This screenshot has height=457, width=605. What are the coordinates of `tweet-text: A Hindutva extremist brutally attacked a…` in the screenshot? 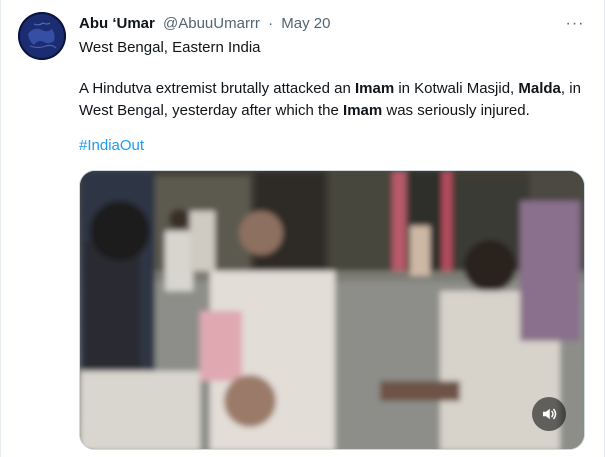 It's located at (334, 100).